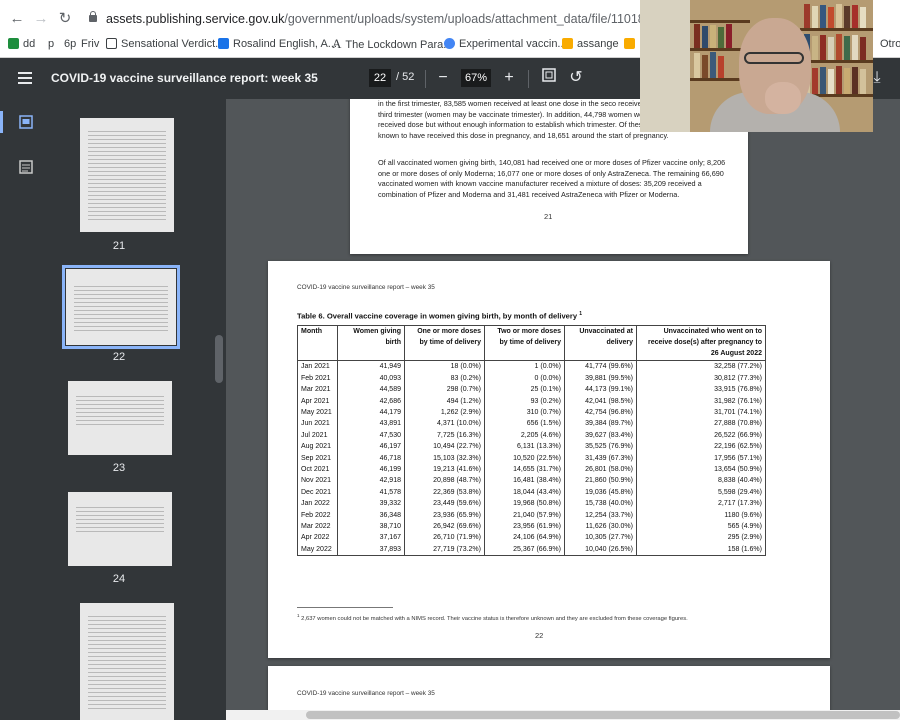 The image size is (900, 720). Describe the element at coordinates (444, 435) in the screenshot. I see `table-cell: 7,725 (16.3%)` at that location.